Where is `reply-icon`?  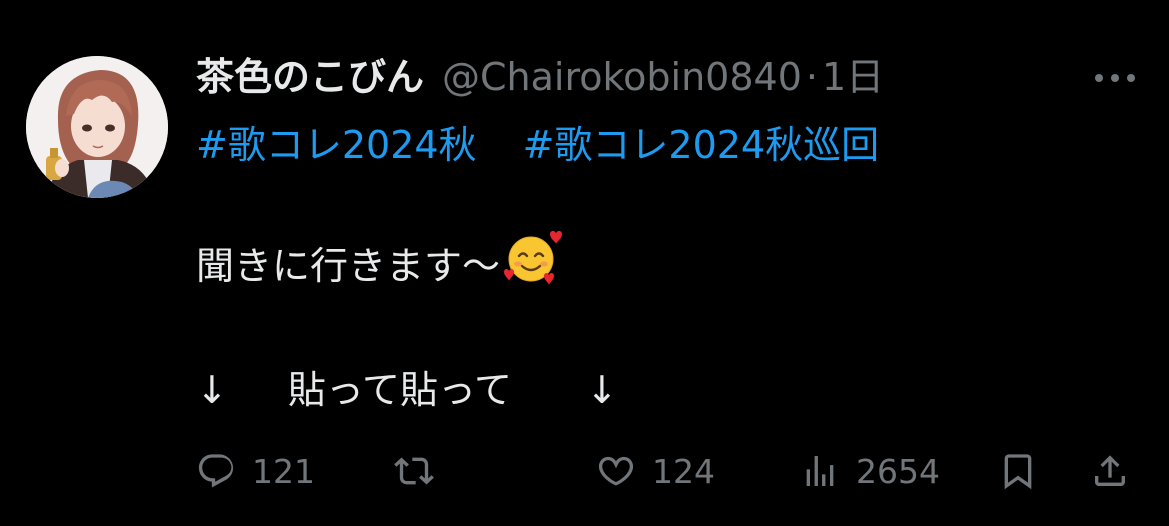 reply-icon is located at coordinates (216, 471).